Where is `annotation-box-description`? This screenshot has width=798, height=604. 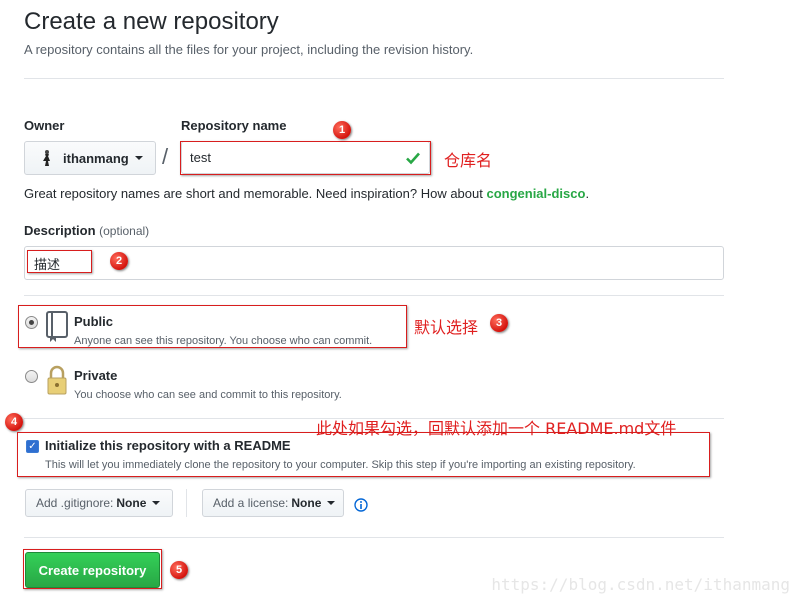 annotation-box-description is located at coordinates (59, 261).